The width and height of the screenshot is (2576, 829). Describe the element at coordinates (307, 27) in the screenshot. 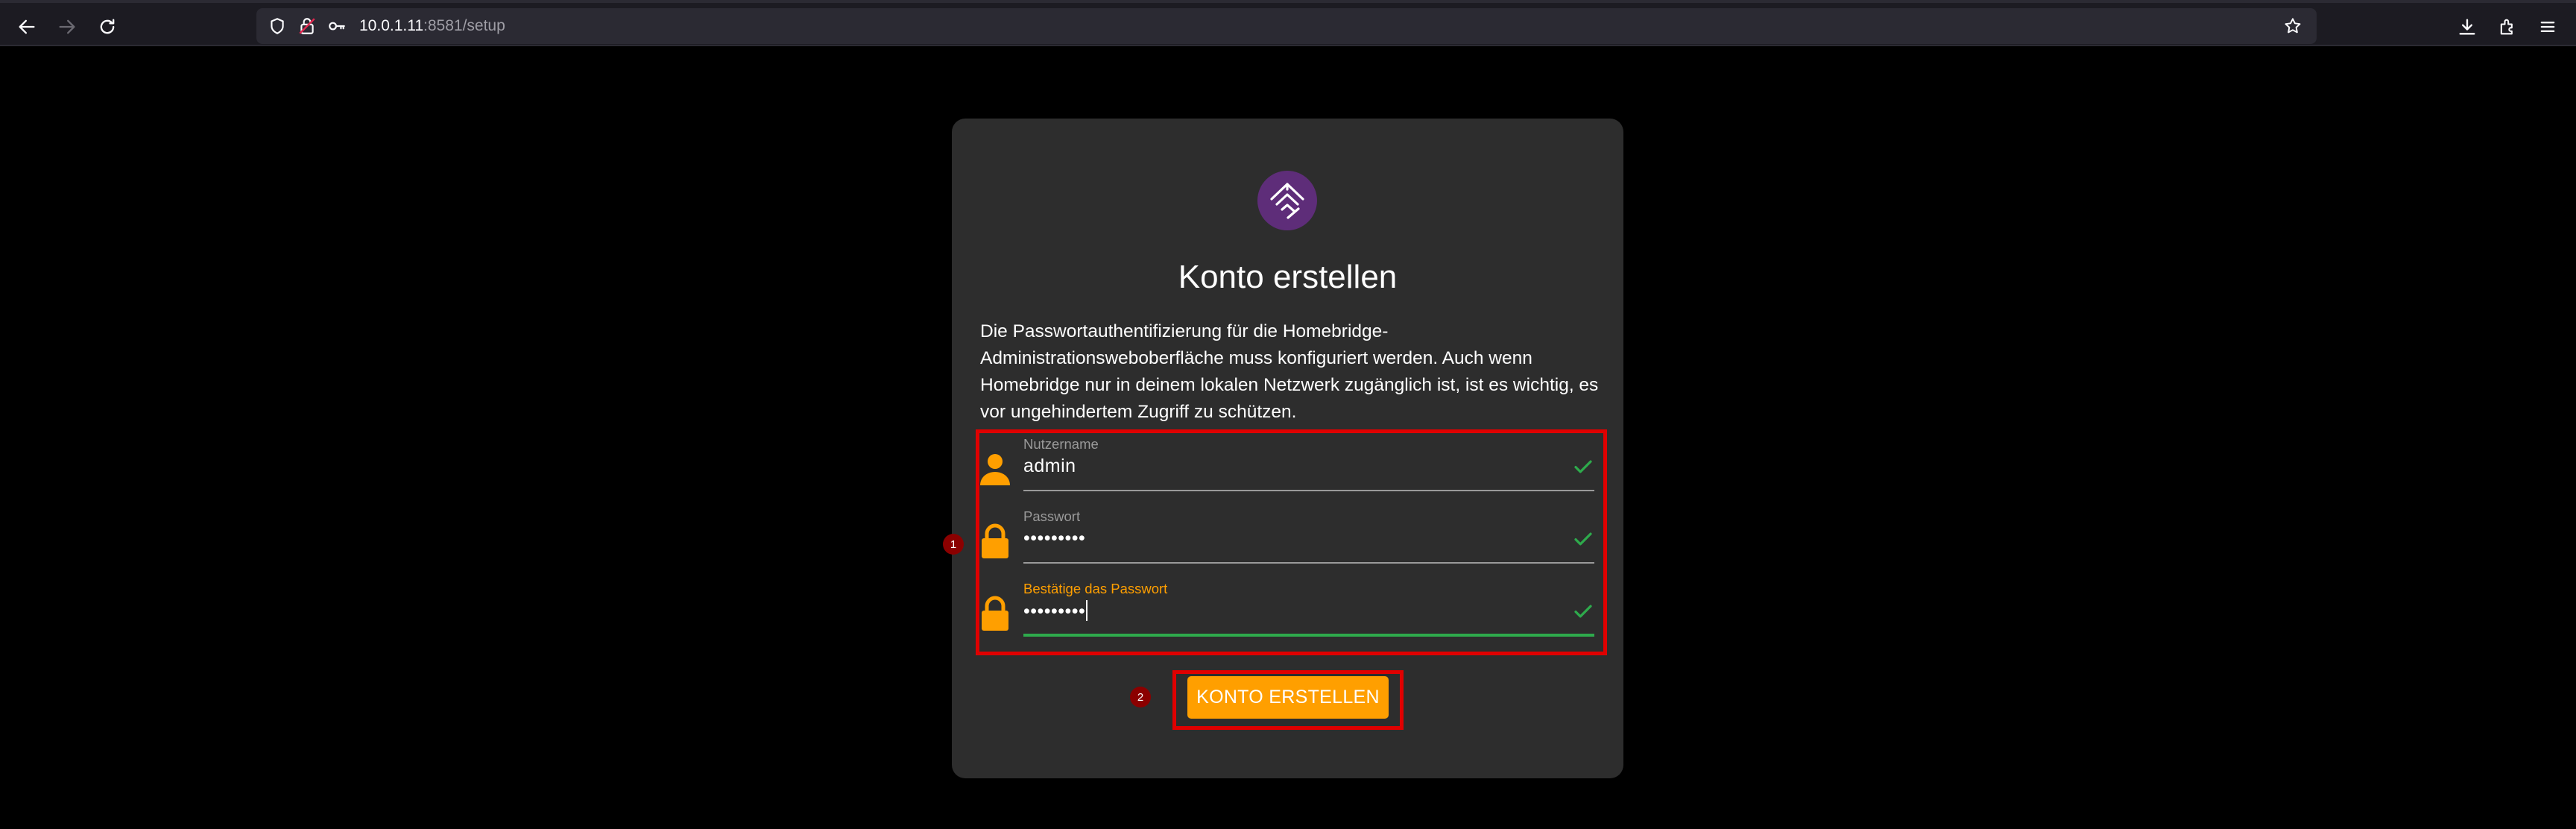

I see `insecure-lock-icon` at that location.